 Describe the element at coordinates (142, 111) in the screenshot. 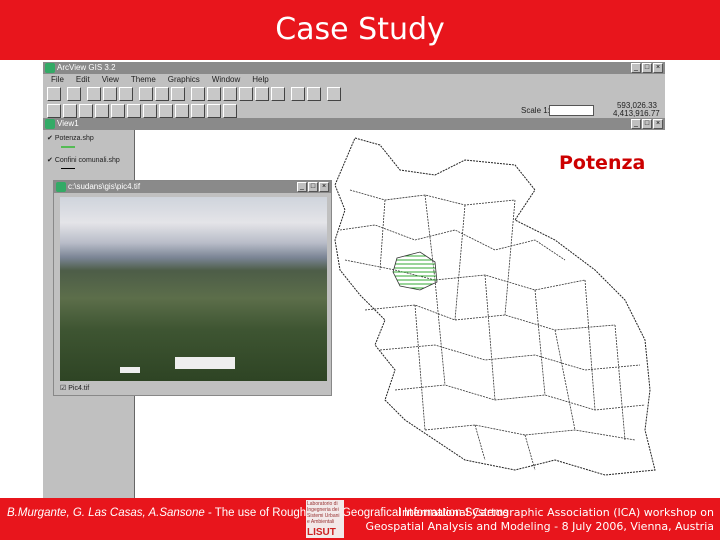

I see `tool-bar` at that location.